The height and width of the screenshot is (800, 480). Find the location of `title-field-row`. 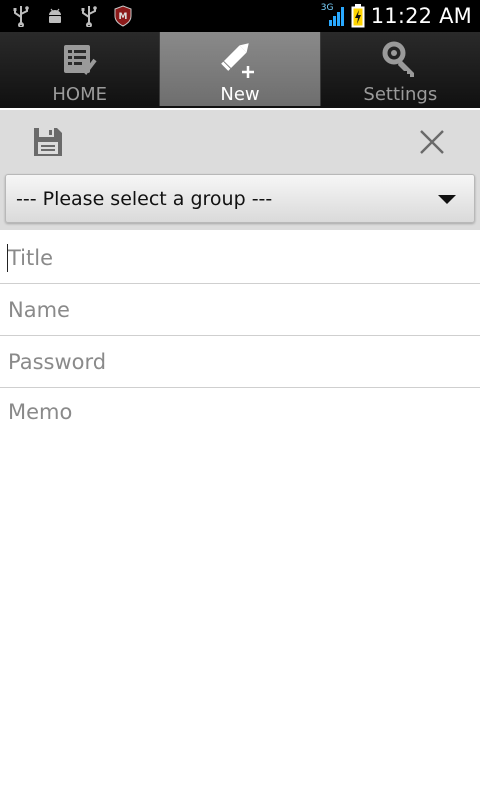

title-field-row is located at coordinates (240, 258).